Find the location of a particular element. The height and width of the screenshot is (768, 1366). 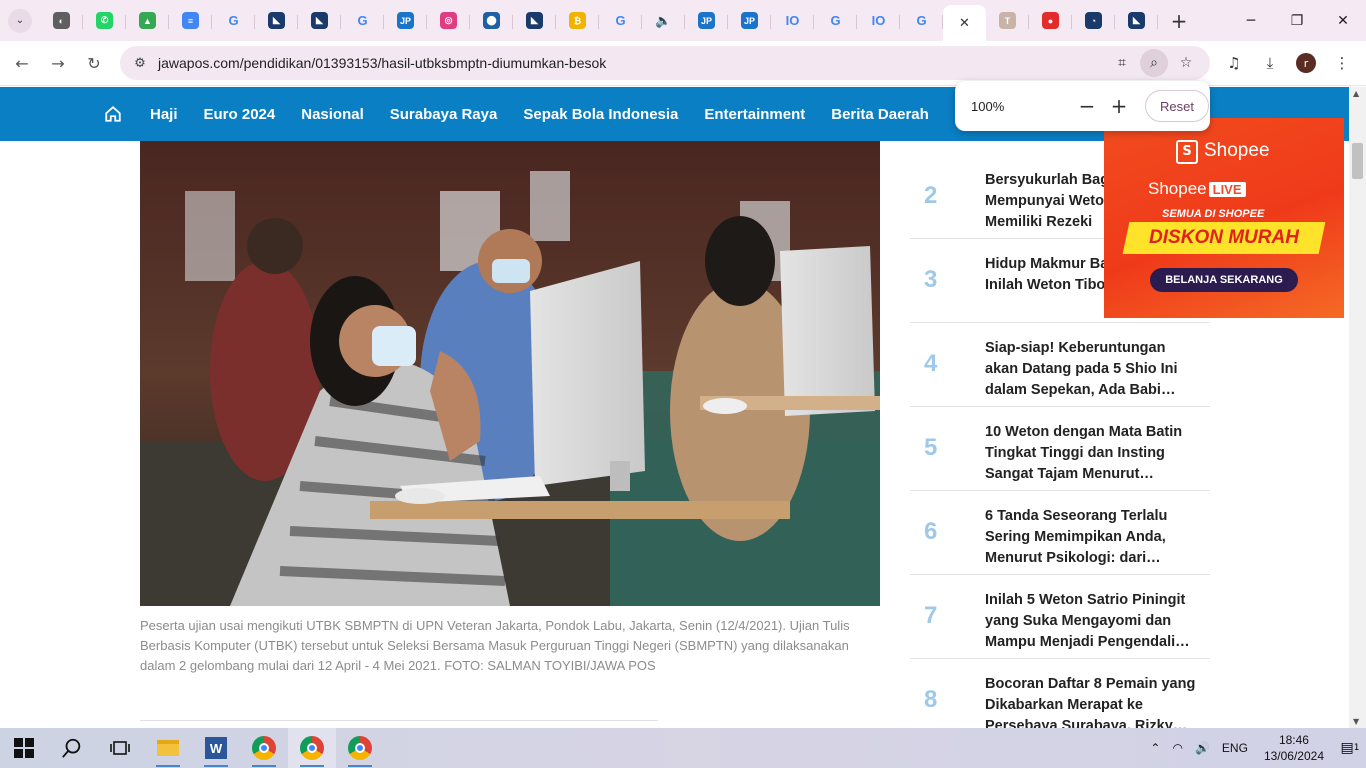

popular-rank: 3 is located at coordinates (931, 279).